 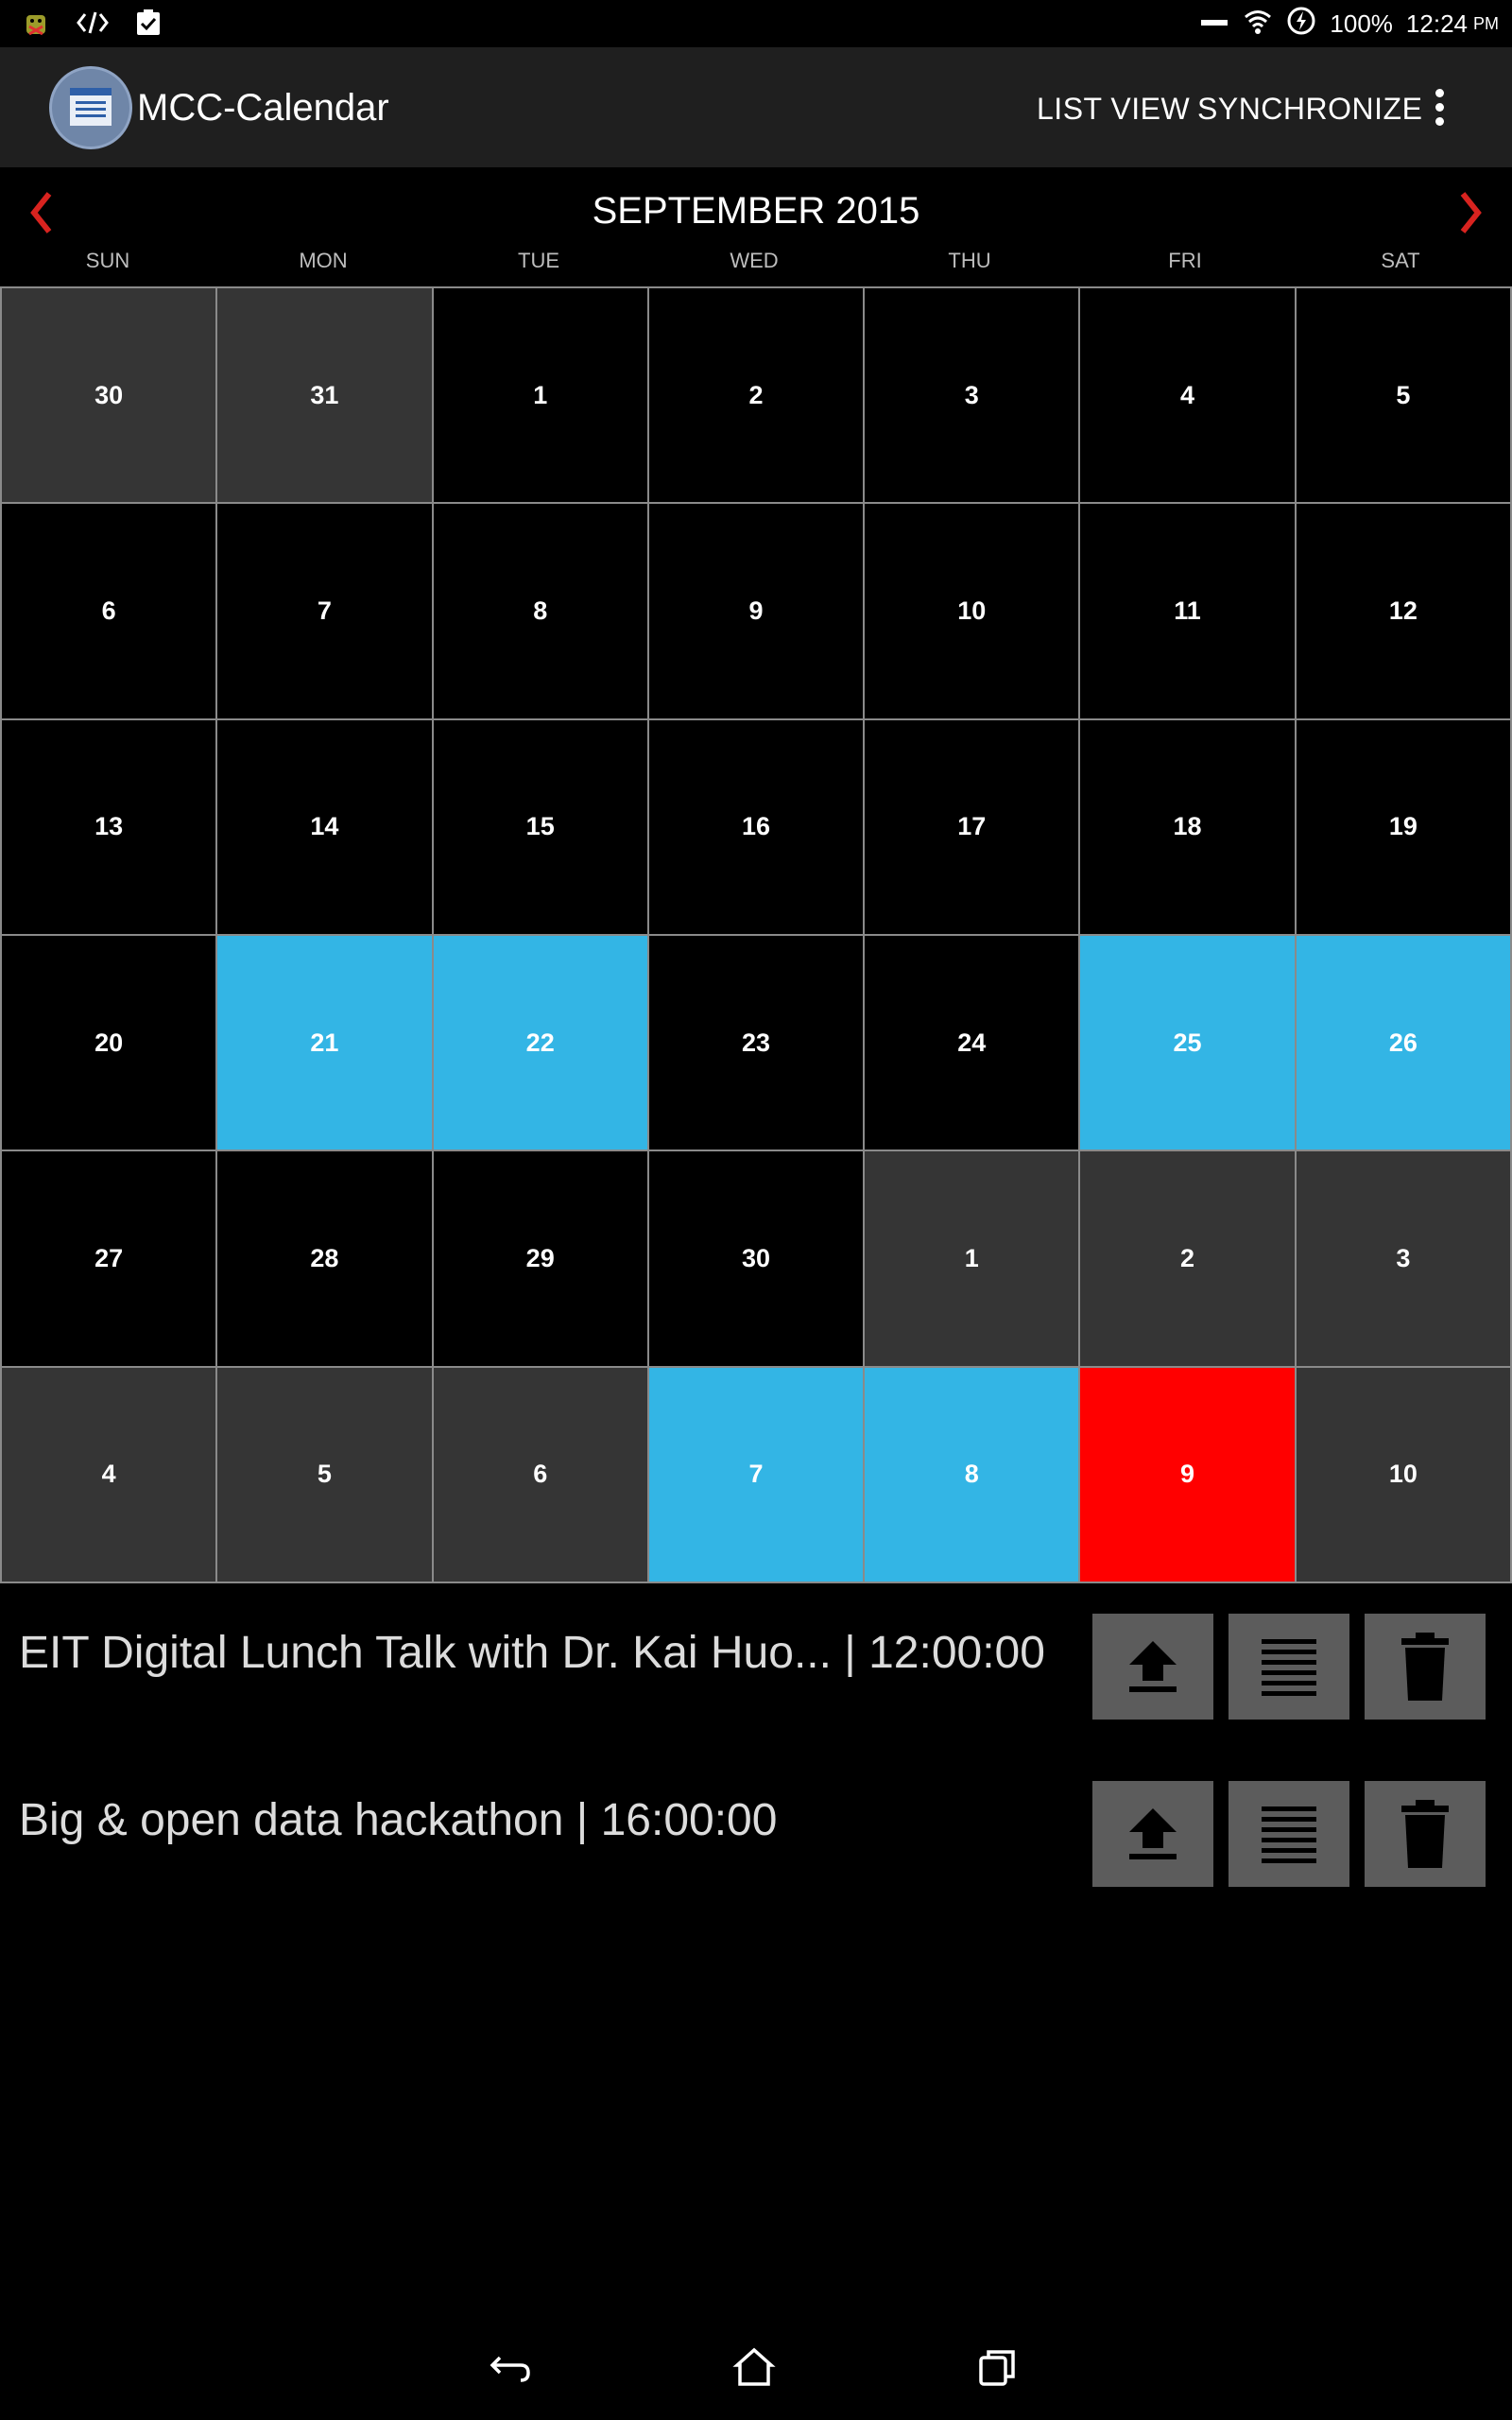 I want to click on wifi-icon, so click(x=1258, y=24).